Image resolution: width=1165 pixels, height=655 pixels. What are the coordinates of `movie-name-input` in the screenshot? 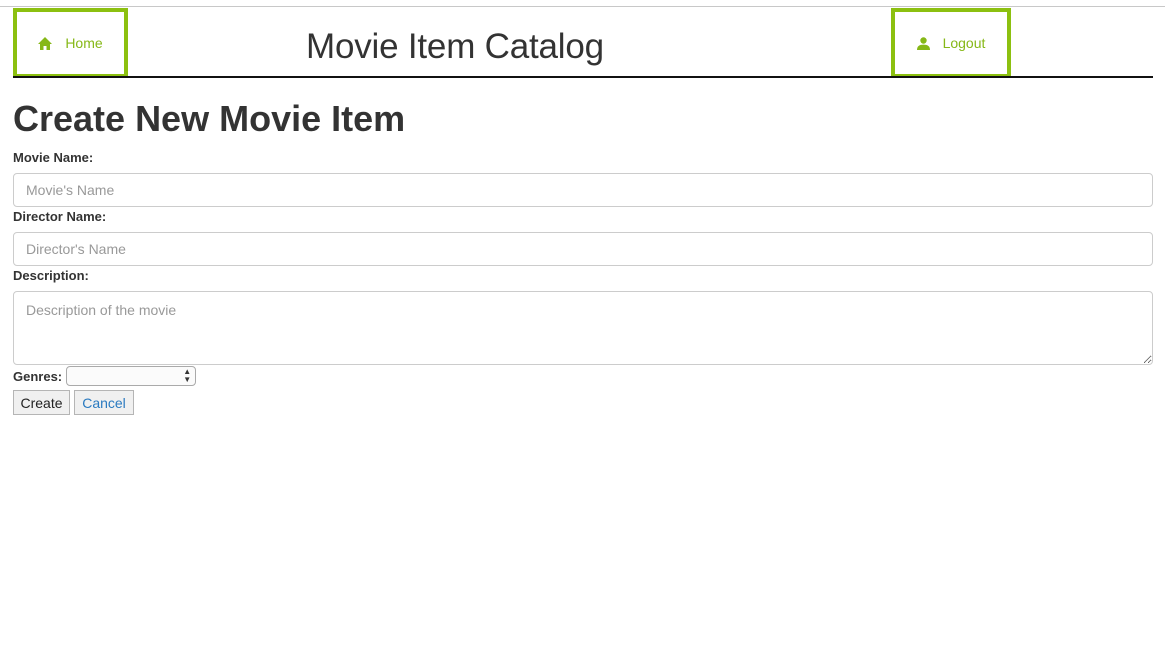 It's located at (583, 190).